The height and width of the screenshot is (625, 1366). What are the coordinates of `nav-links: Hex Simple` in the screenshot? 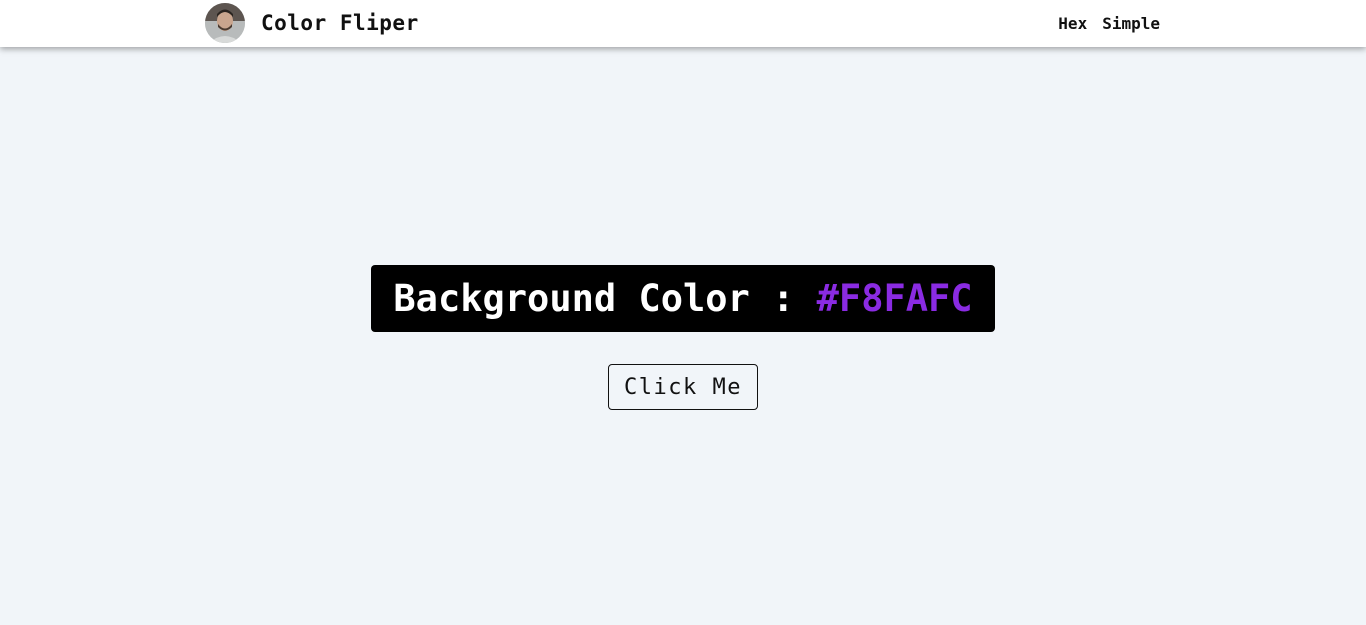 It's located at (1109, 23).